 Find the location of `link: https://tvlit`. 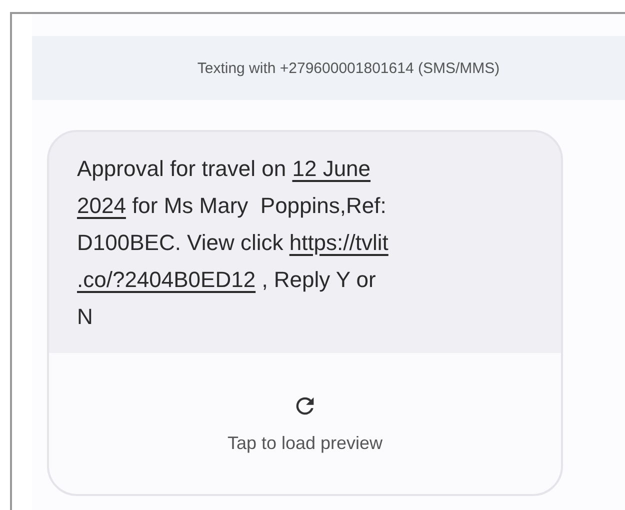

link: https://tvlit is located at coordinates (338, 242).